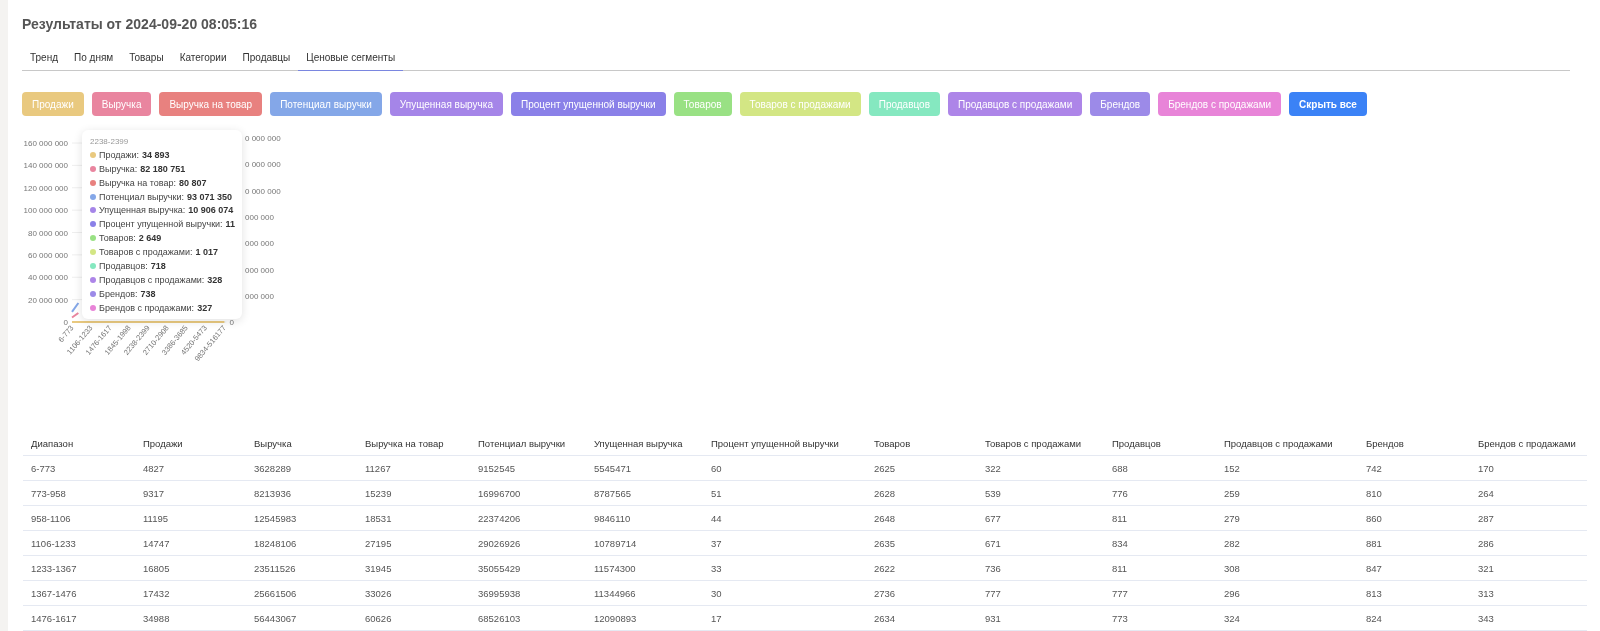 Image resolution: width=1600 pixels, height=631 pixels. Describe the element at coordinates (163, 168) in the screenshot. I see `tooltip-value: 82 180 751` at that location.